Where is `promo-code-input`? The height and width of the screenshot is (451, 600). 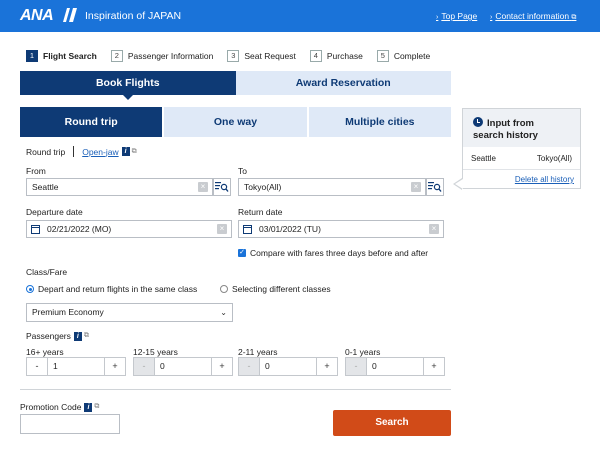
promo-code-input is located at coordinates (70, 424).